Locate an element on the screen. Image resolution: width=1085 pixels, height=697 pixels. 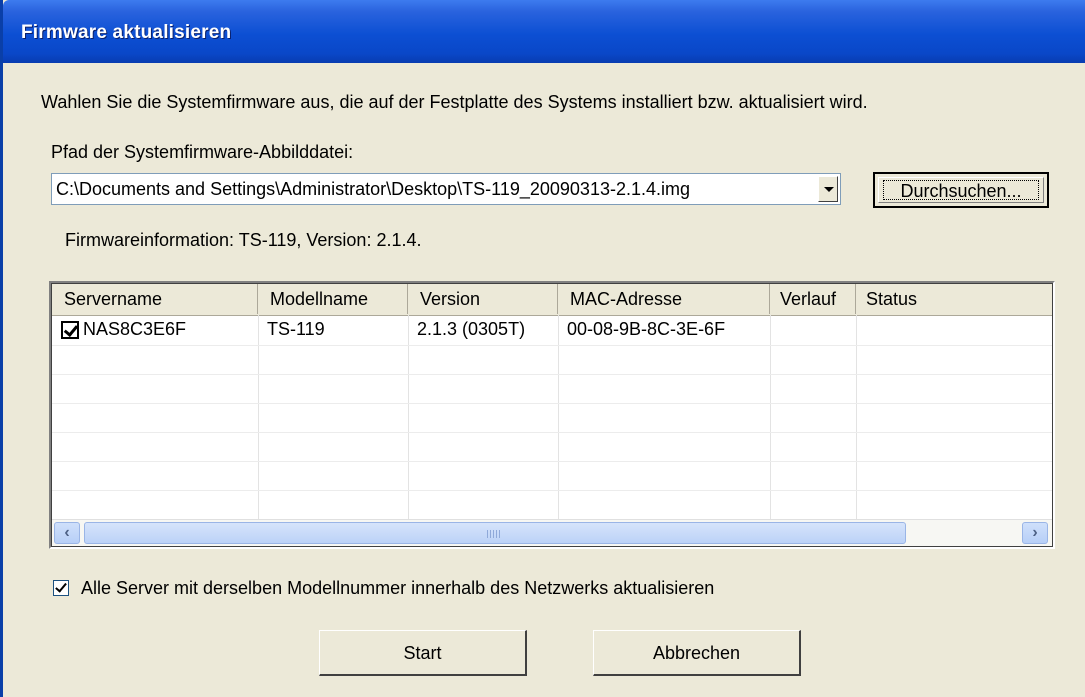
cell-servername: NAS8C3E6F is located at coordinates (135, 329).